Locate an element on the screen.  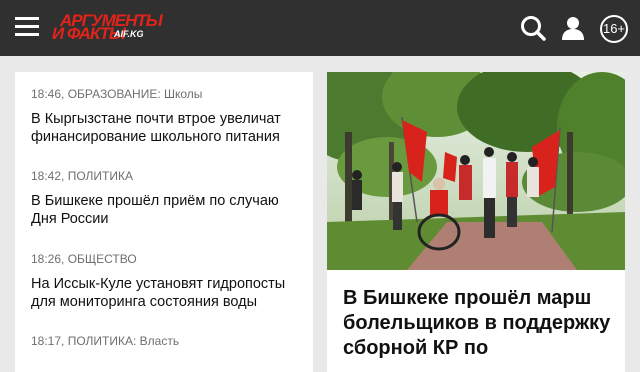
news-meta: 18:42, ПОЛИТИКА is located at coordinates (82, 176).